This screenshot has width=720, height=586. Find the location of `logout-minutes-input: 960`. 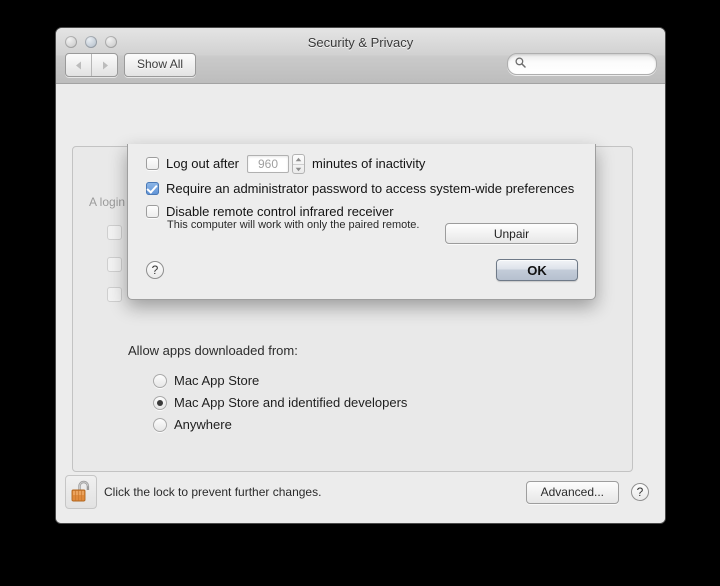

logout-minutes-input: 960 is located at coordinates (268, 164).